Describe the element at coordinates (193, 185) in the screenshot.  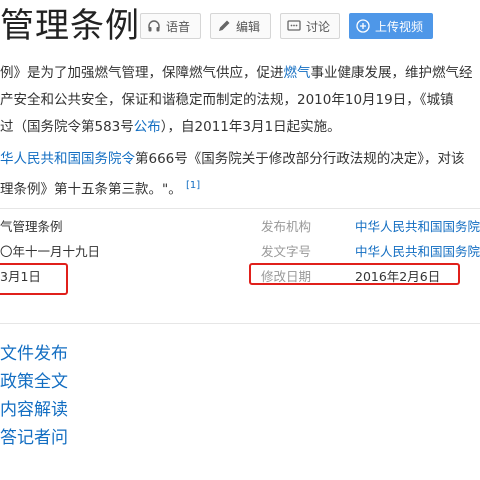
I see `reference-link: [1]` at that location.